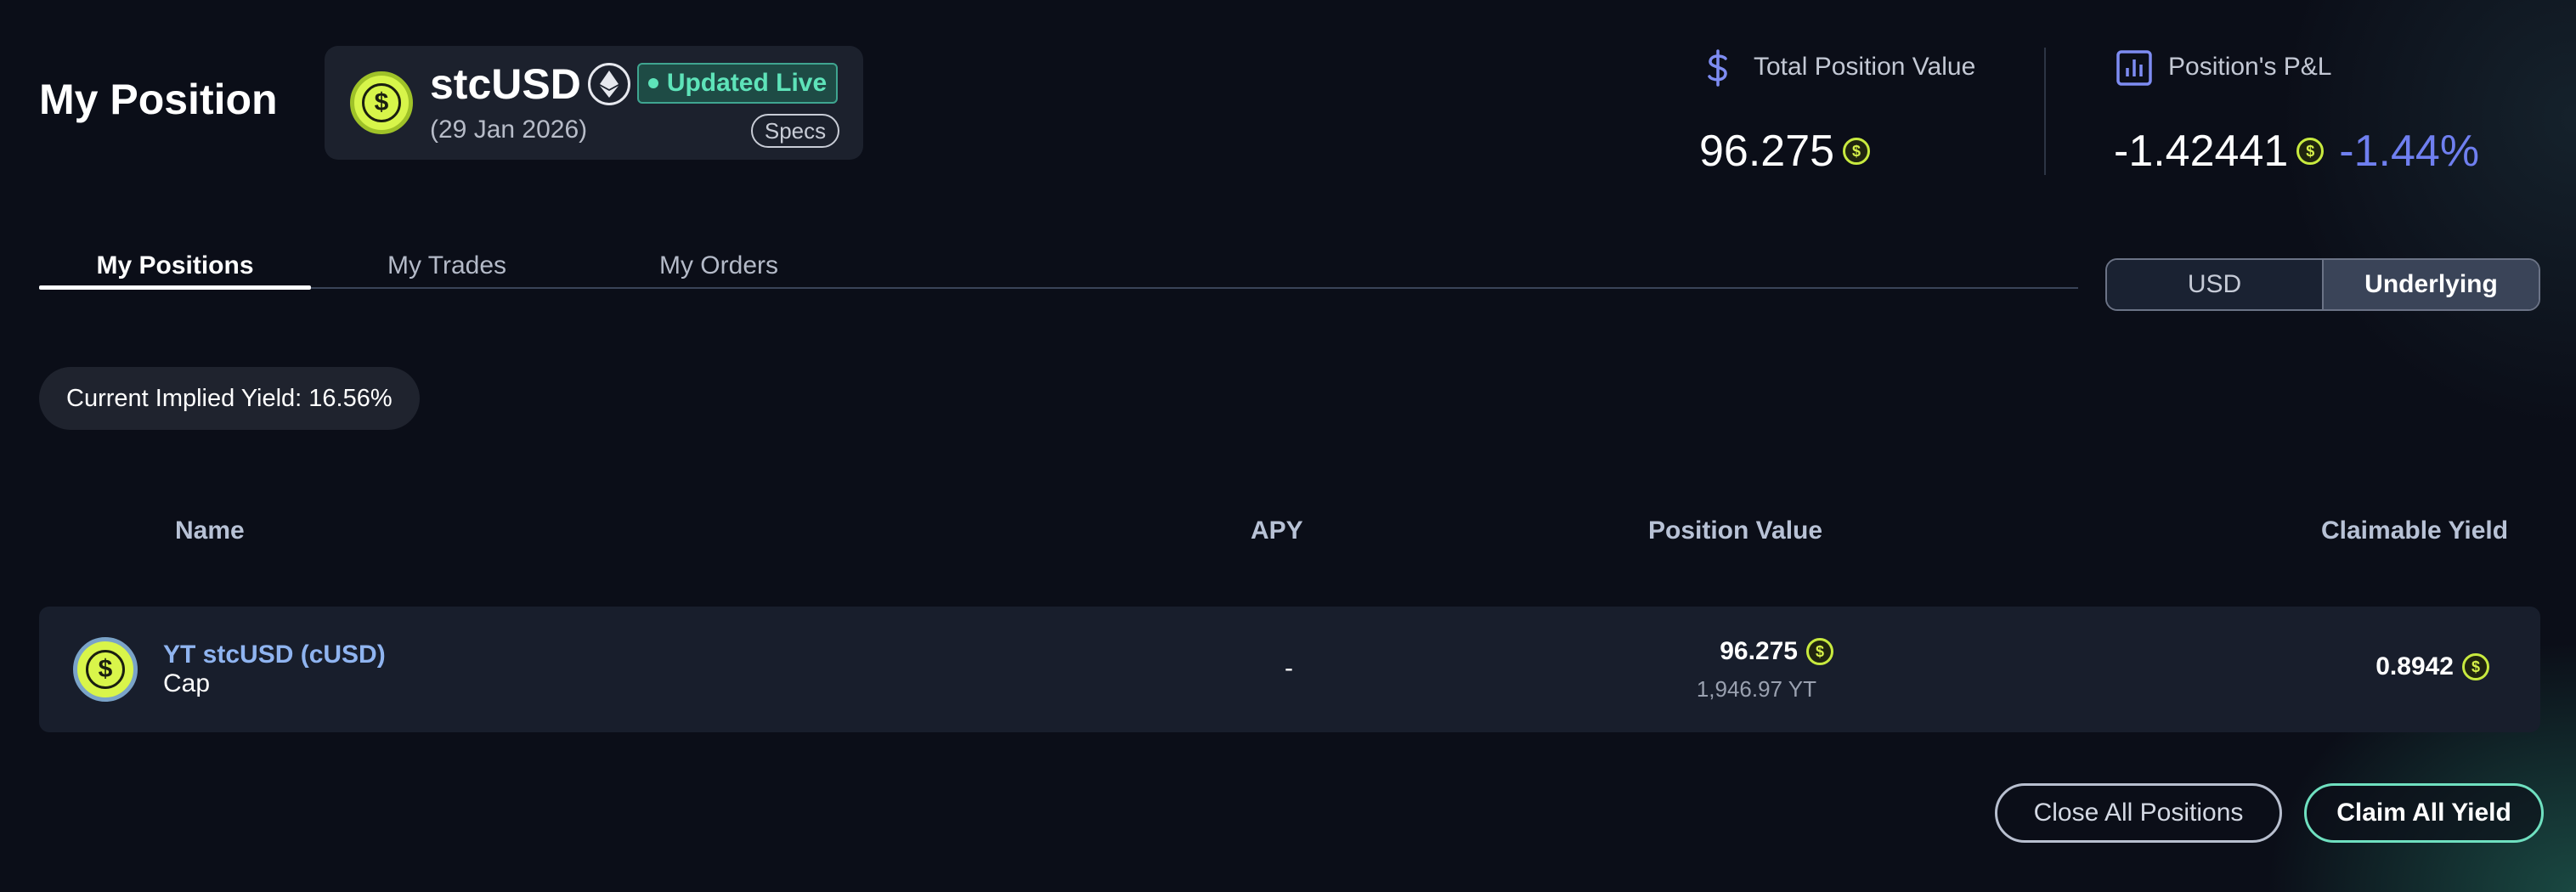 This screenshot has height=892, width=2576. I want to click on currency-toggle: USD Underlying, so click(2322, 284).